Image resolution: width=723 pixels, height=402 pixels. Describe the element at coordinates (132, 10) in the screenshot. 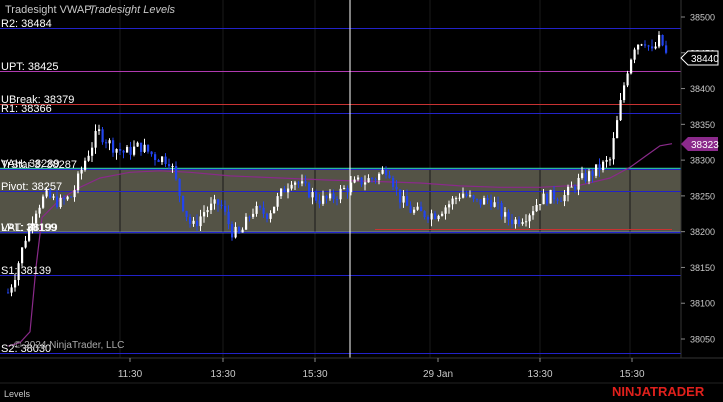

I see `indicator-title-secondary: Tradesight Levels` at that location.